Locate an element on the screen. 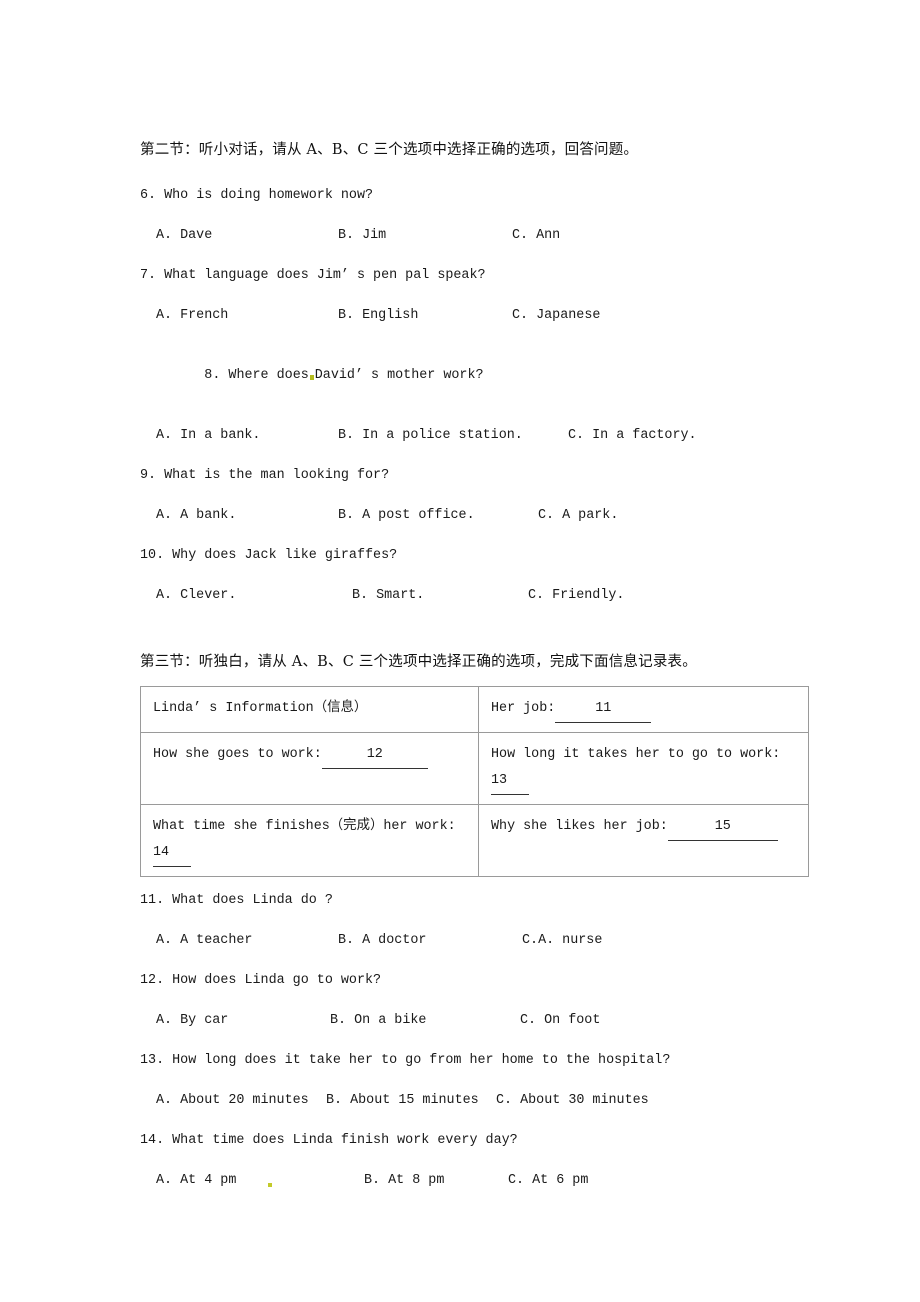 This screenshot has height=1302, width=920. her-job-label: Her job: is located at coordinates (523, 708).